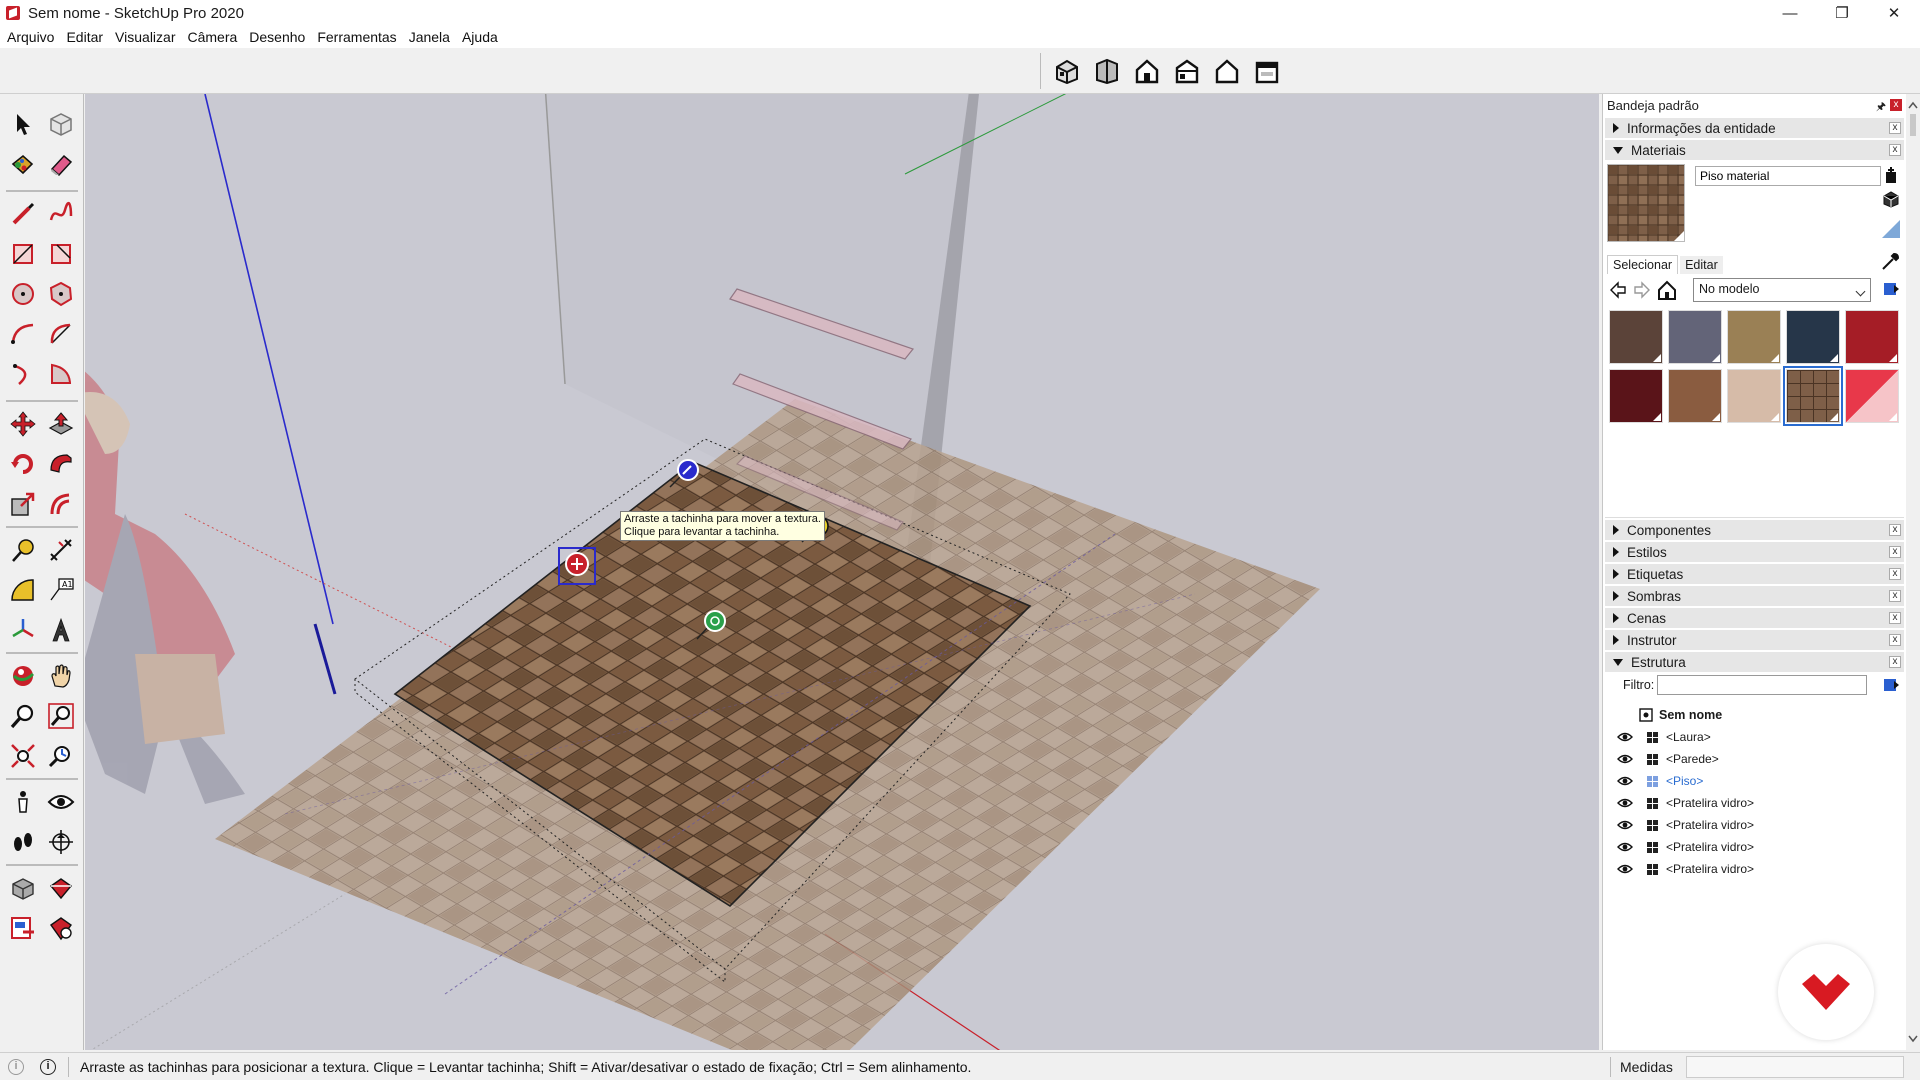  Describe the element at coordinates (1618, 290) in the screenshot. I see `back-arrow-icon` at that location.